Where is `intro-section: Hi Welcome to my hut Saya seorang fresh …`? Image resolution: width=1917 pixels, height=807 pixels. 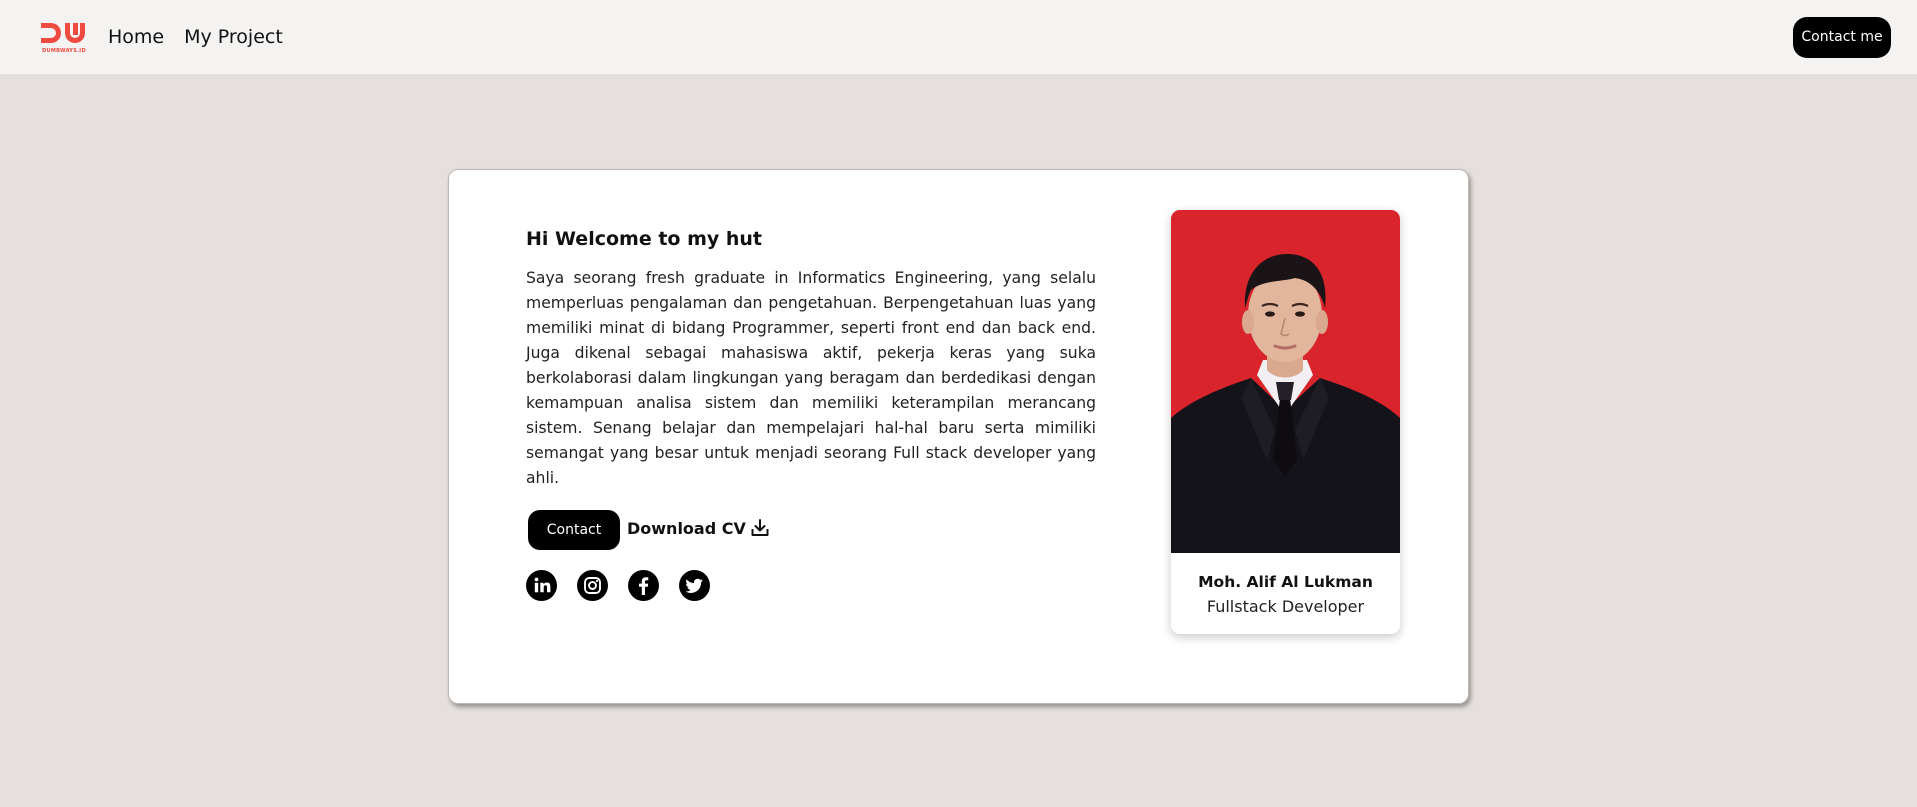
intro-section: Hi Welcome to my hut Saya seorang fresh … is located at coordinates (811, 414).